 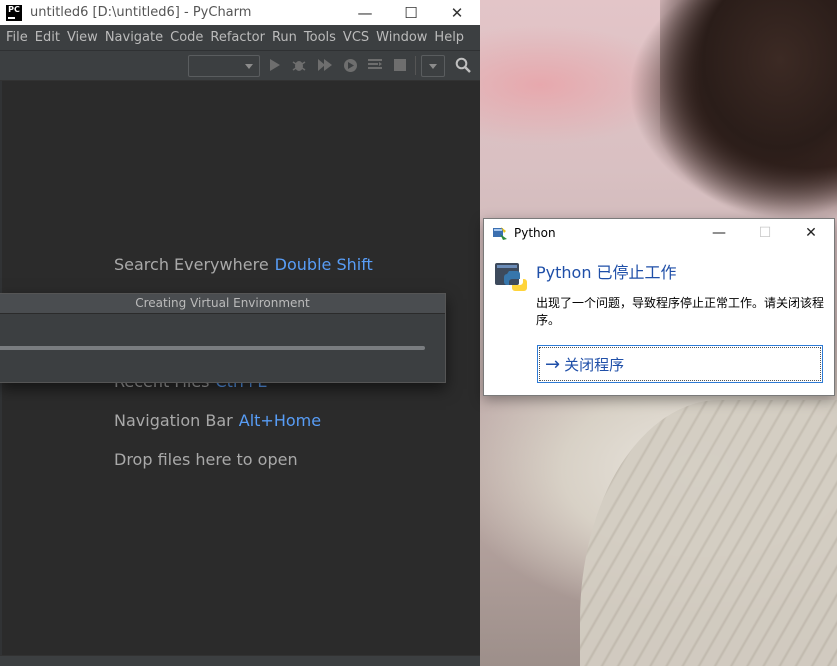 What do you see at coordinates (284, 37) in the screenshot?
I see `menu-run: Run` at bounding box center [284, 37].